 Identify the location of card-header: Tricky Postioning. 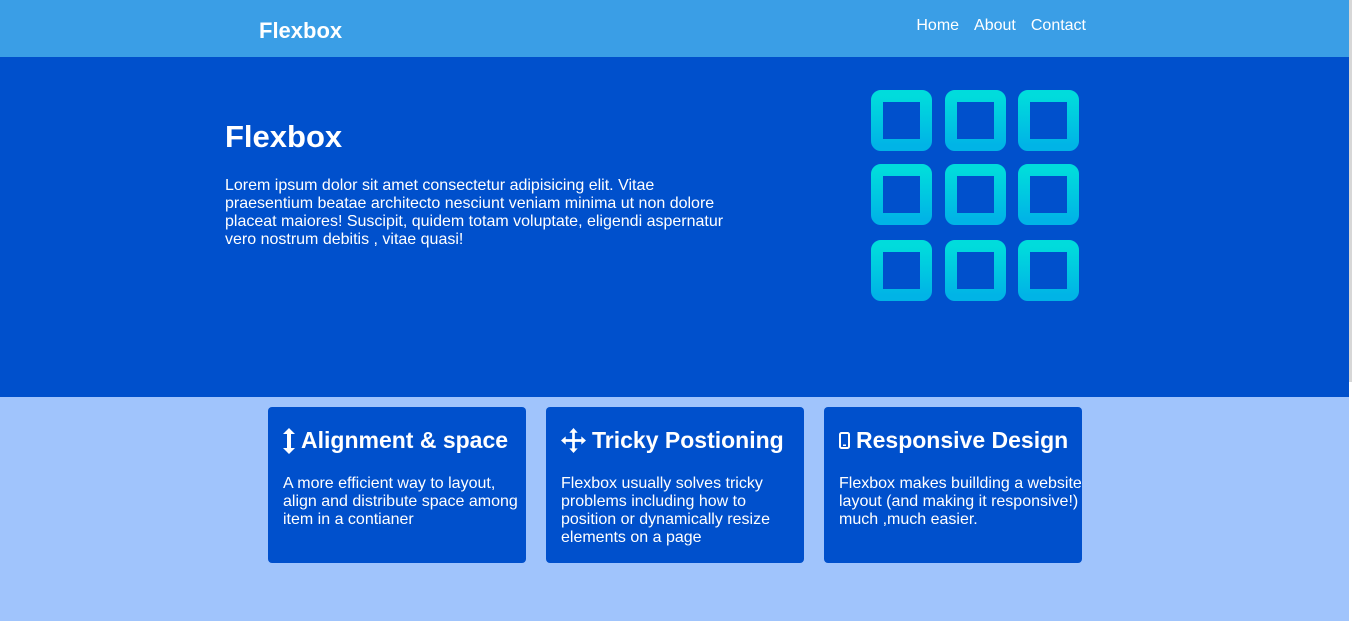
(672, 440).